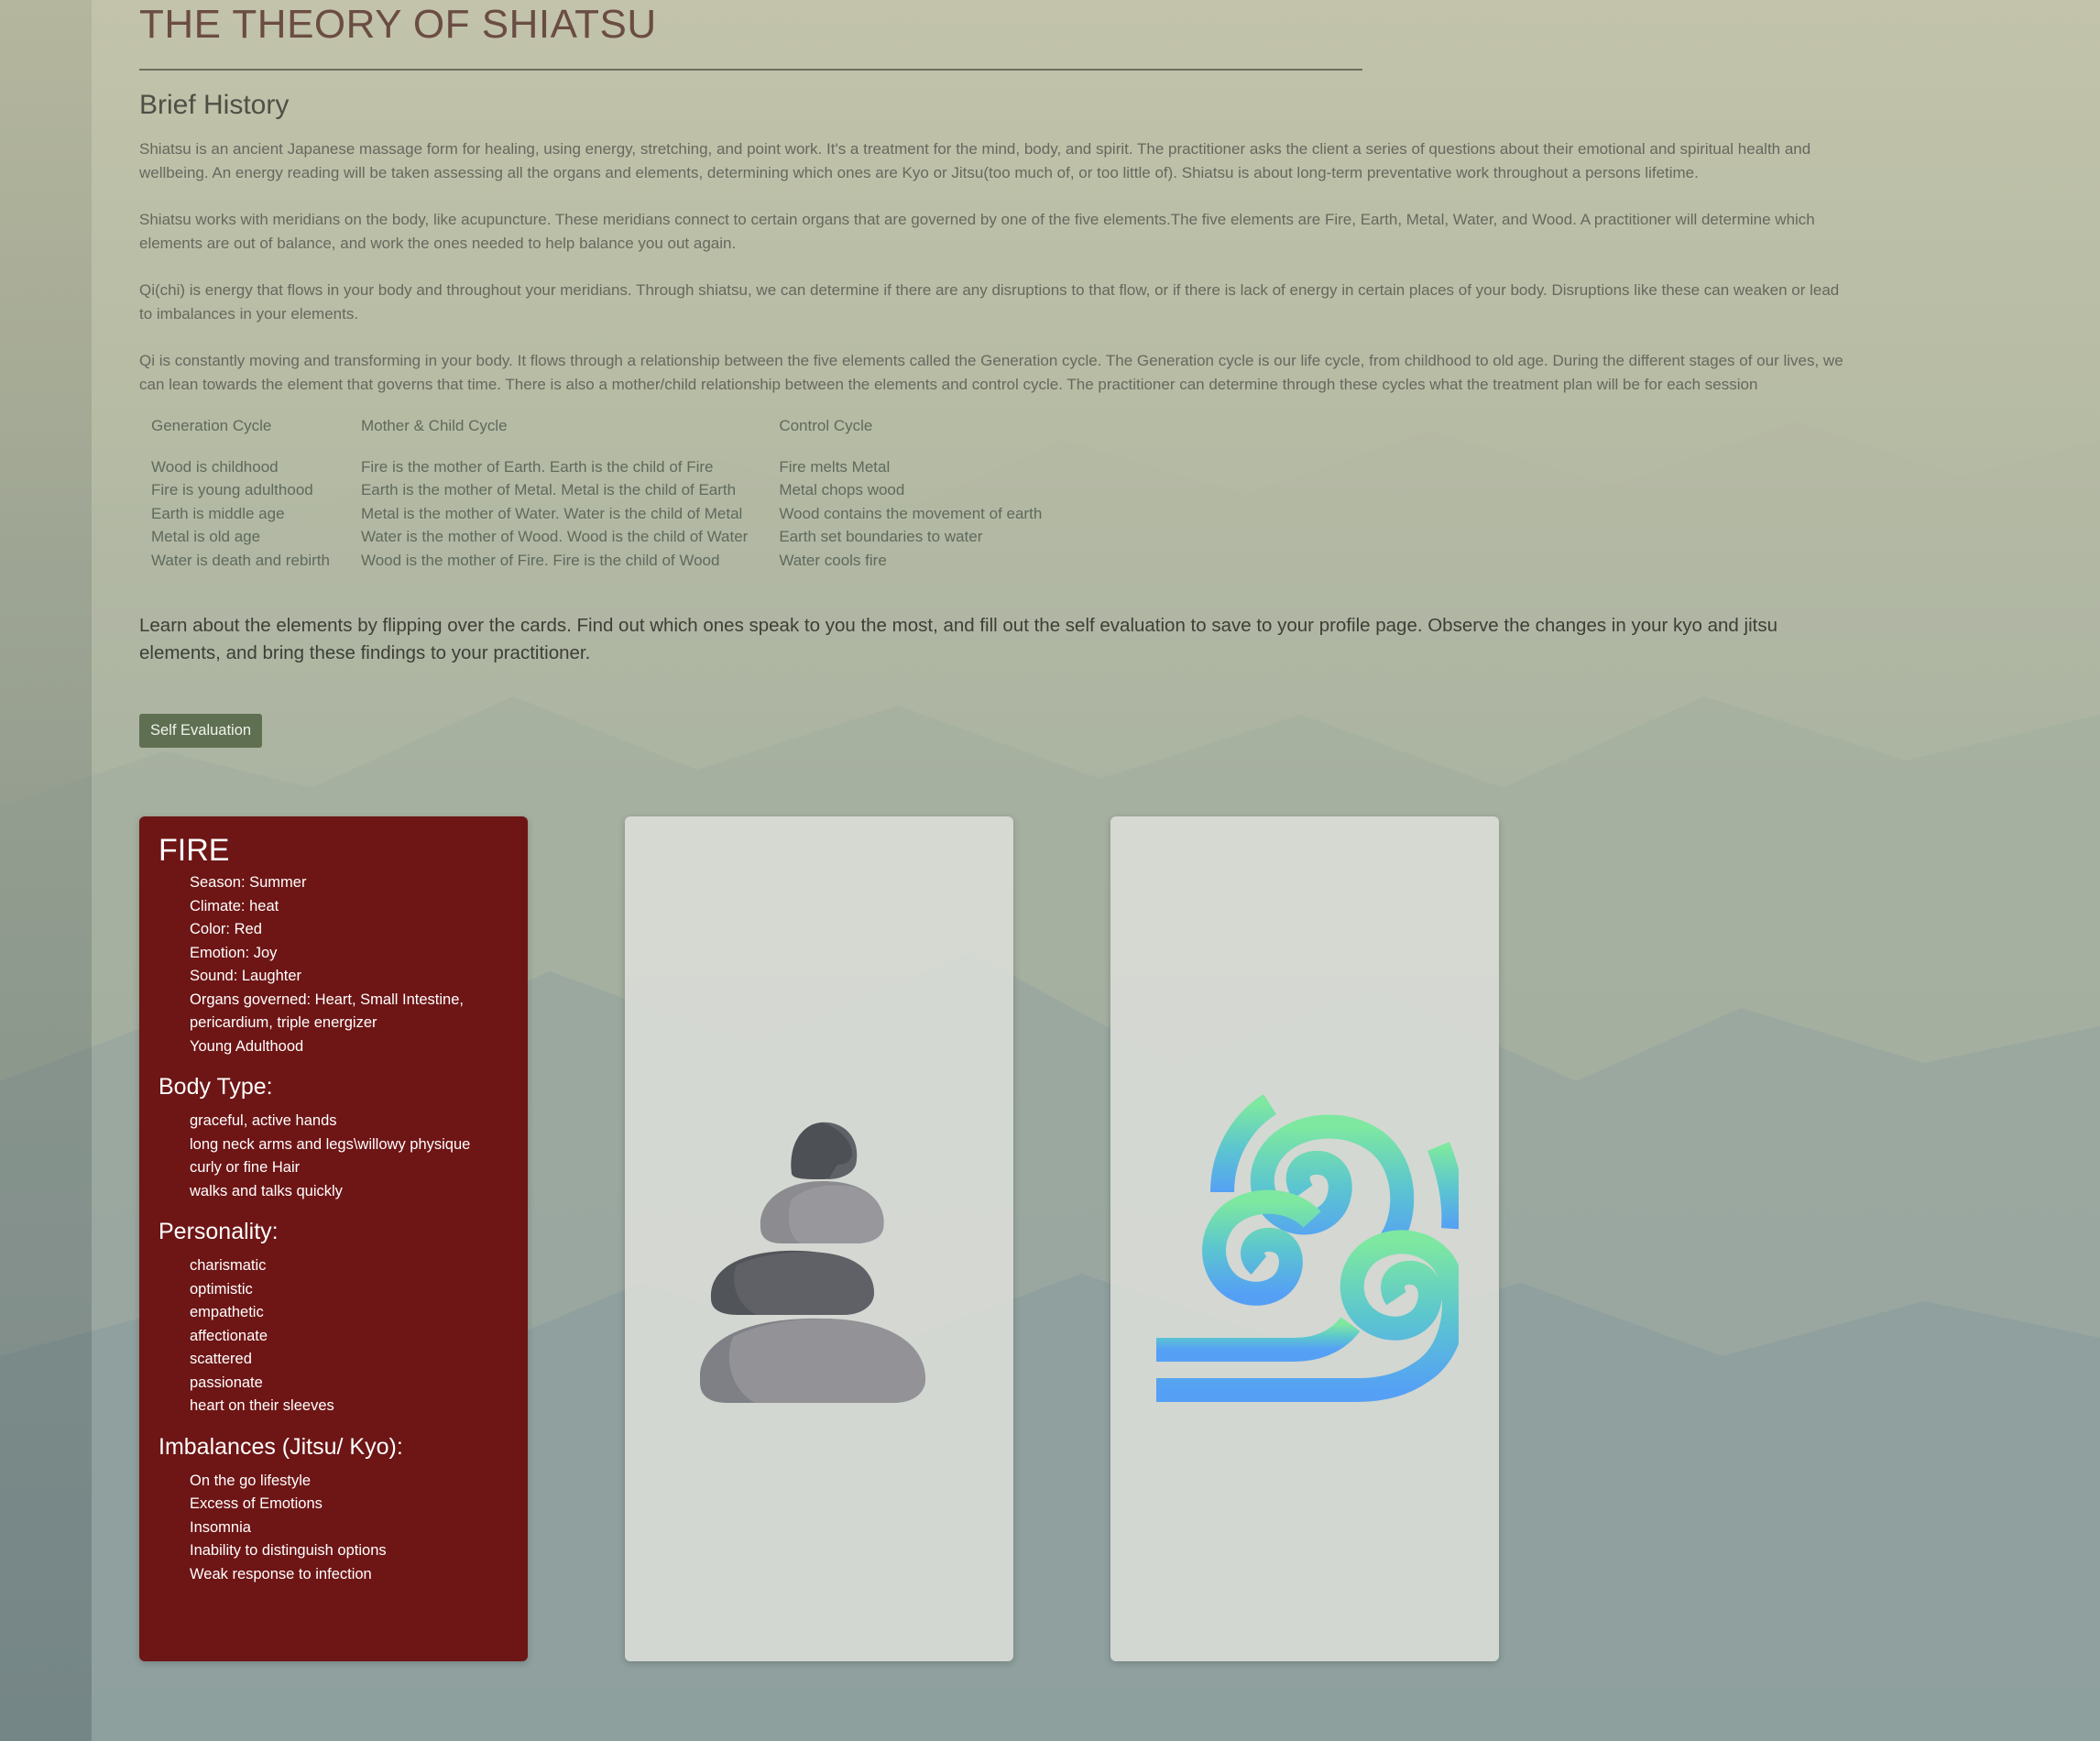 The image size is (2100, 1741). I want to click on table-spacer, so click(612, 447).